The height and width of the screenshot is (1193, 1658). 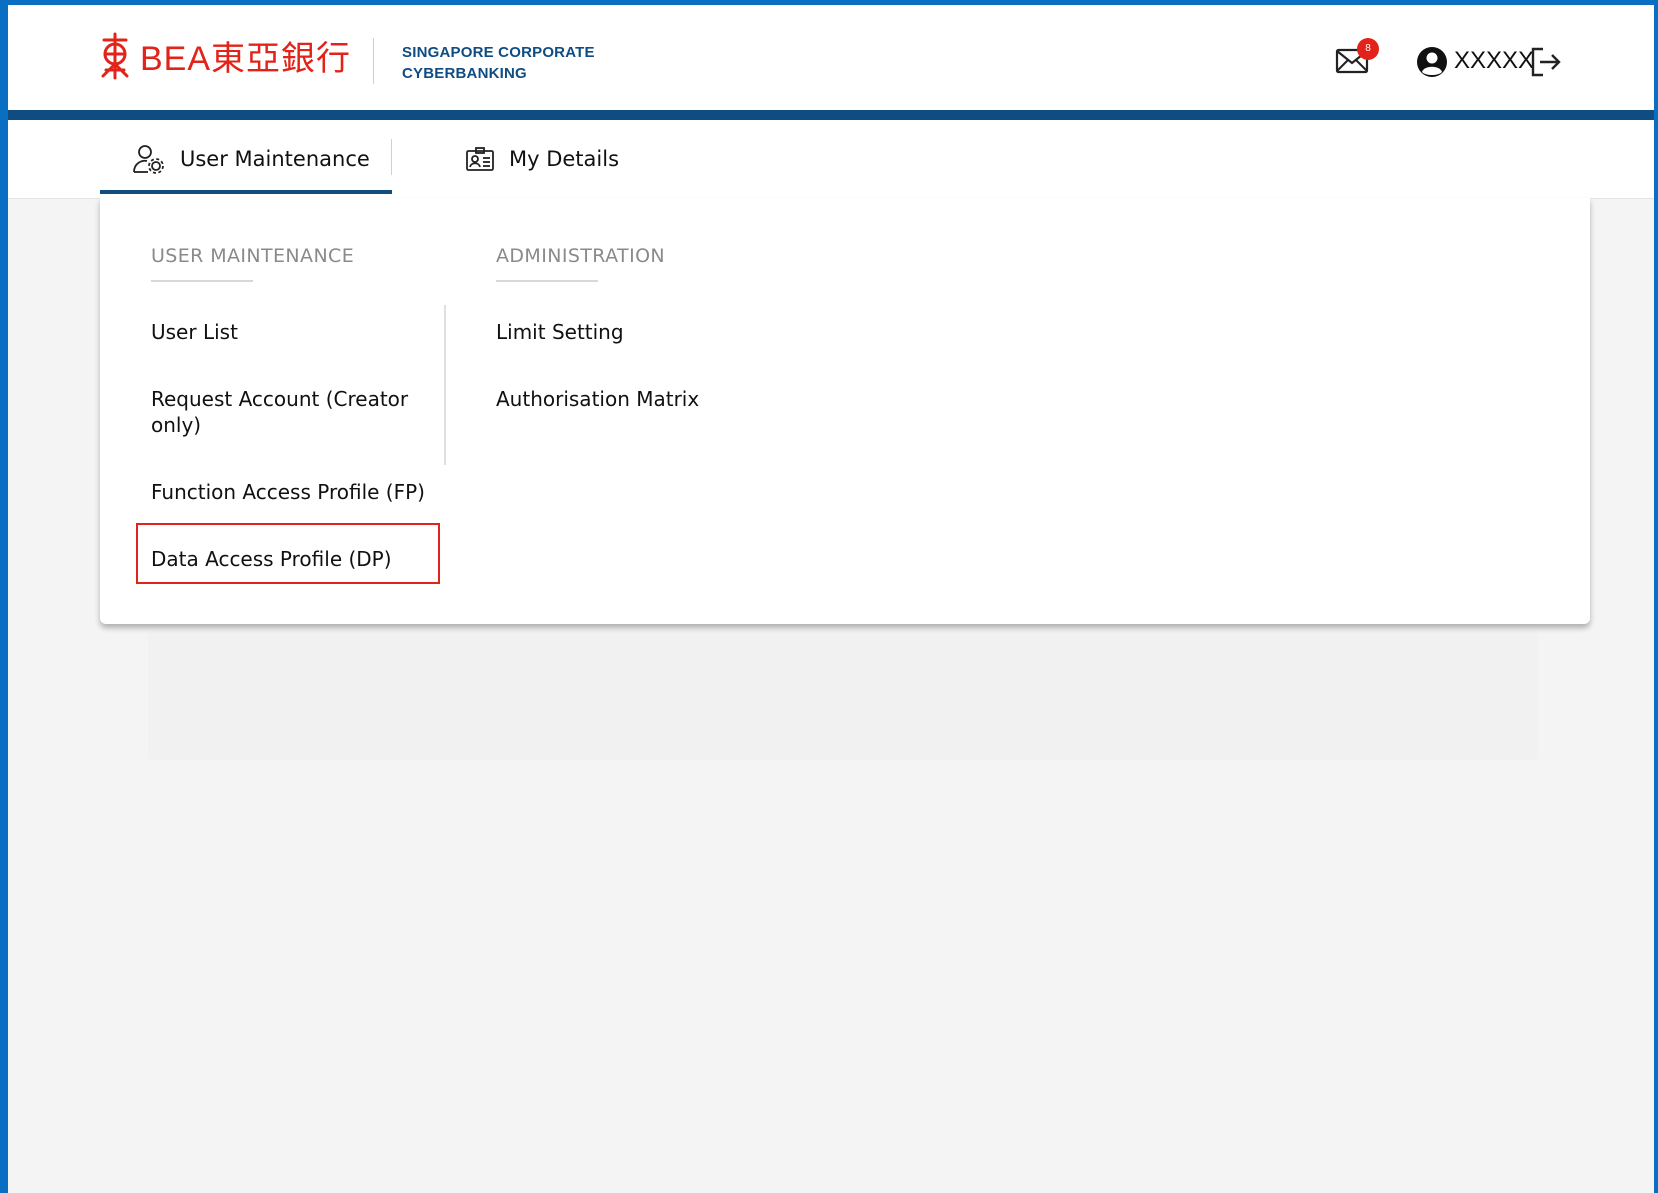 What do you see at coordinates (445, 385) in the screenshot?
I see `menu-column-divider` at bounding box center [445, 385].